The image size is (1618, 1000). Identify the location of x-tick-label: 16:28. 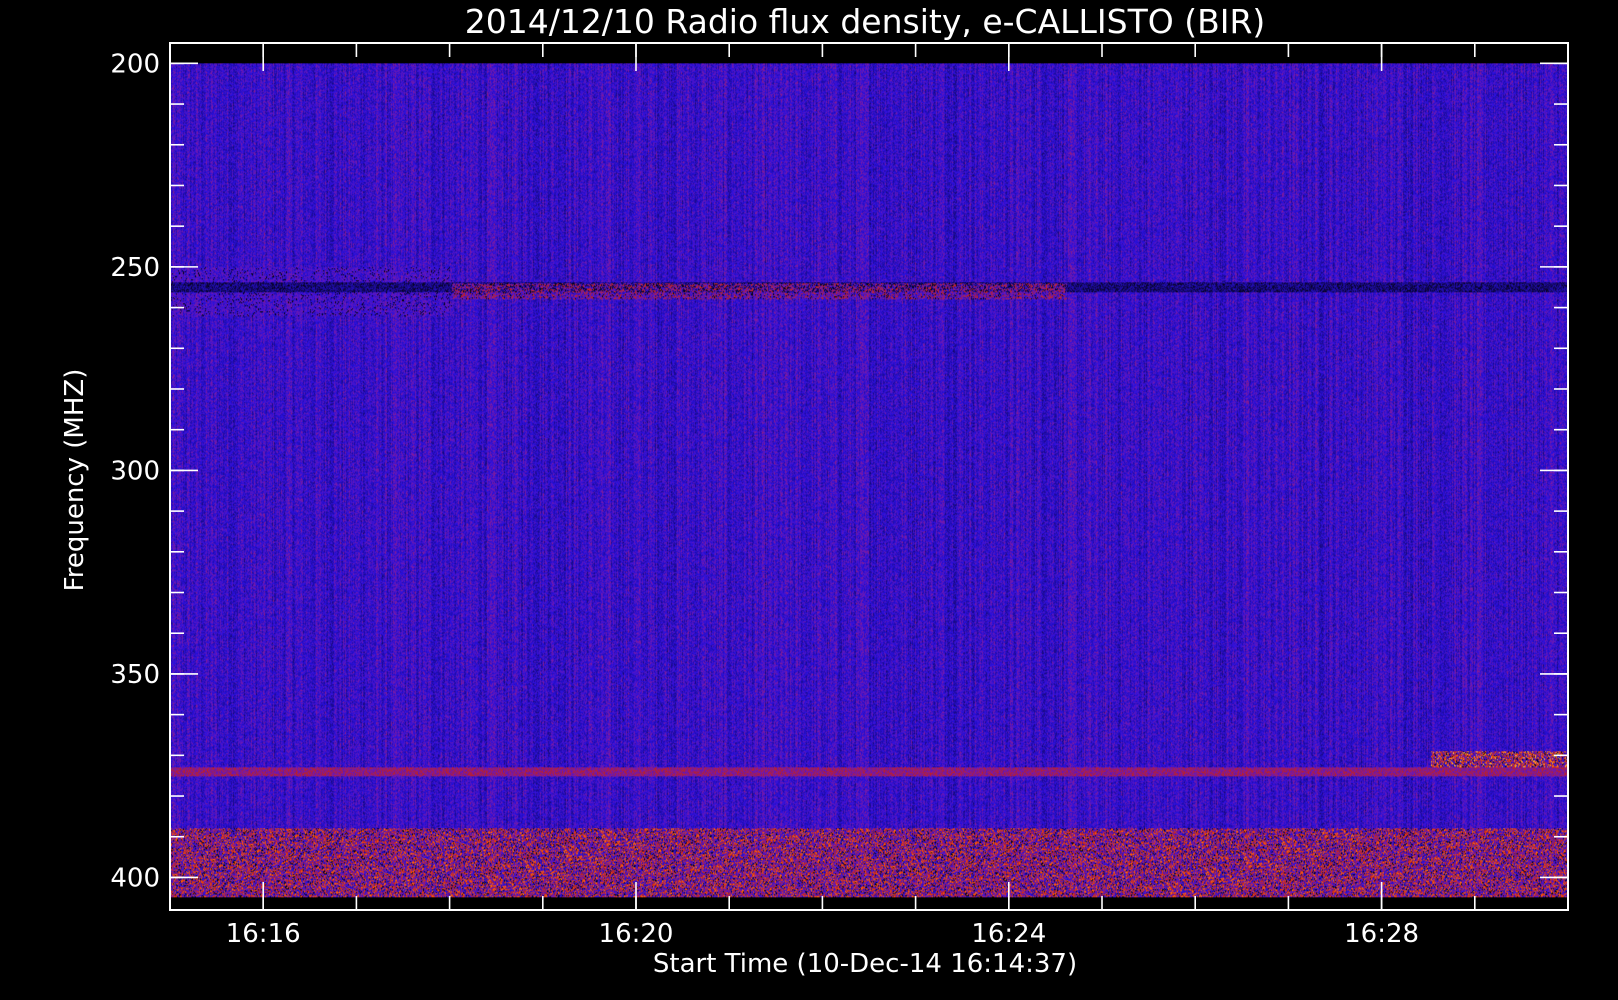
(1381, 934).